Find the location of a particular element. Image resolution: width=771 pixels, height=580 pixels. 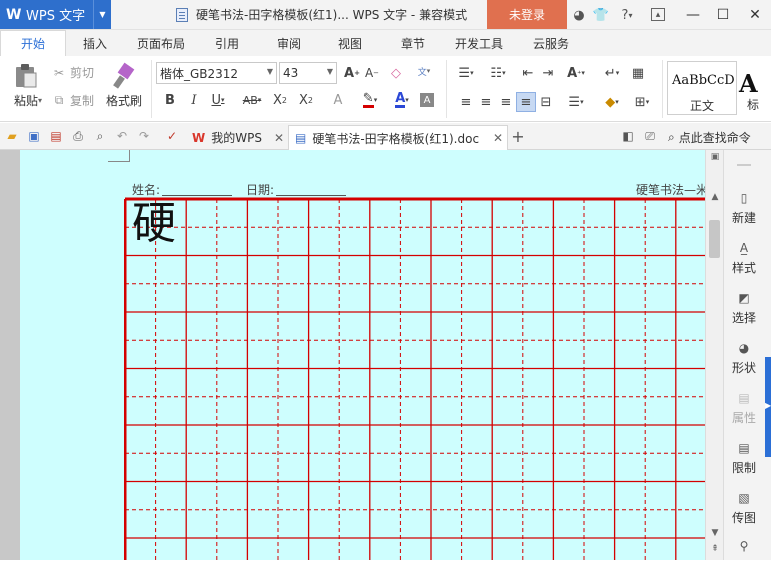

taskpane-property: ▤ 属性 is located at coordinates (744, 408).